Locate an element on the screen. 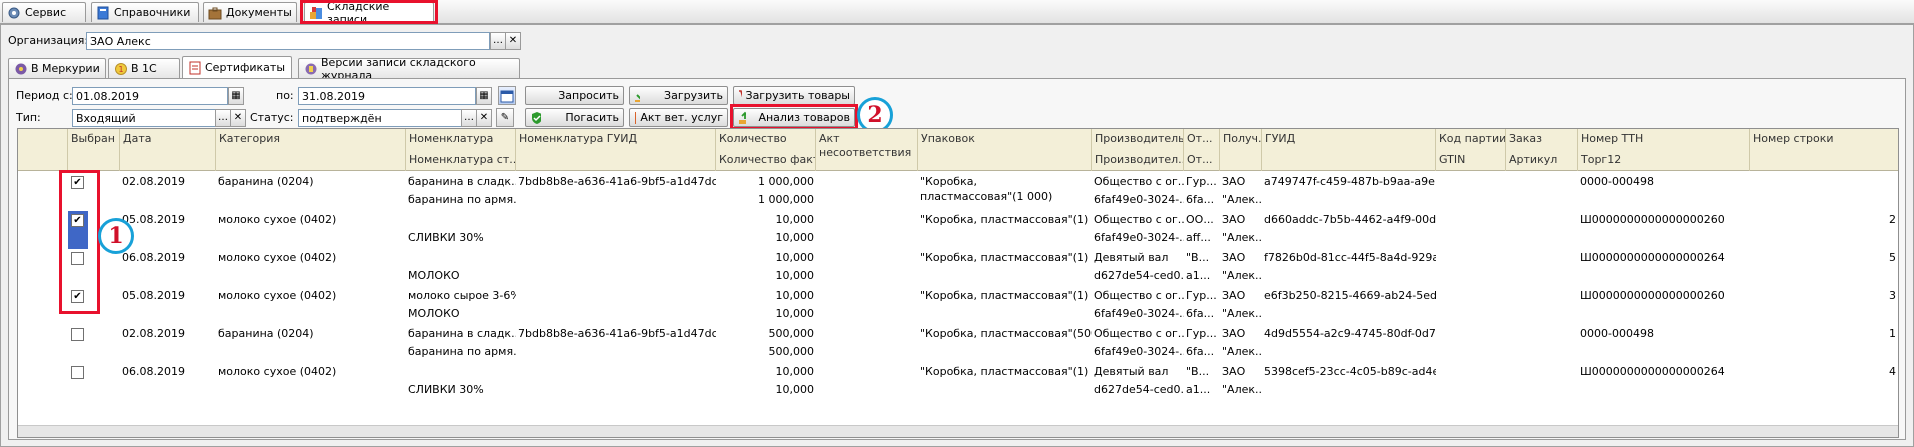  col-row-number: Номер строки is located at coordinates (1824, 150).